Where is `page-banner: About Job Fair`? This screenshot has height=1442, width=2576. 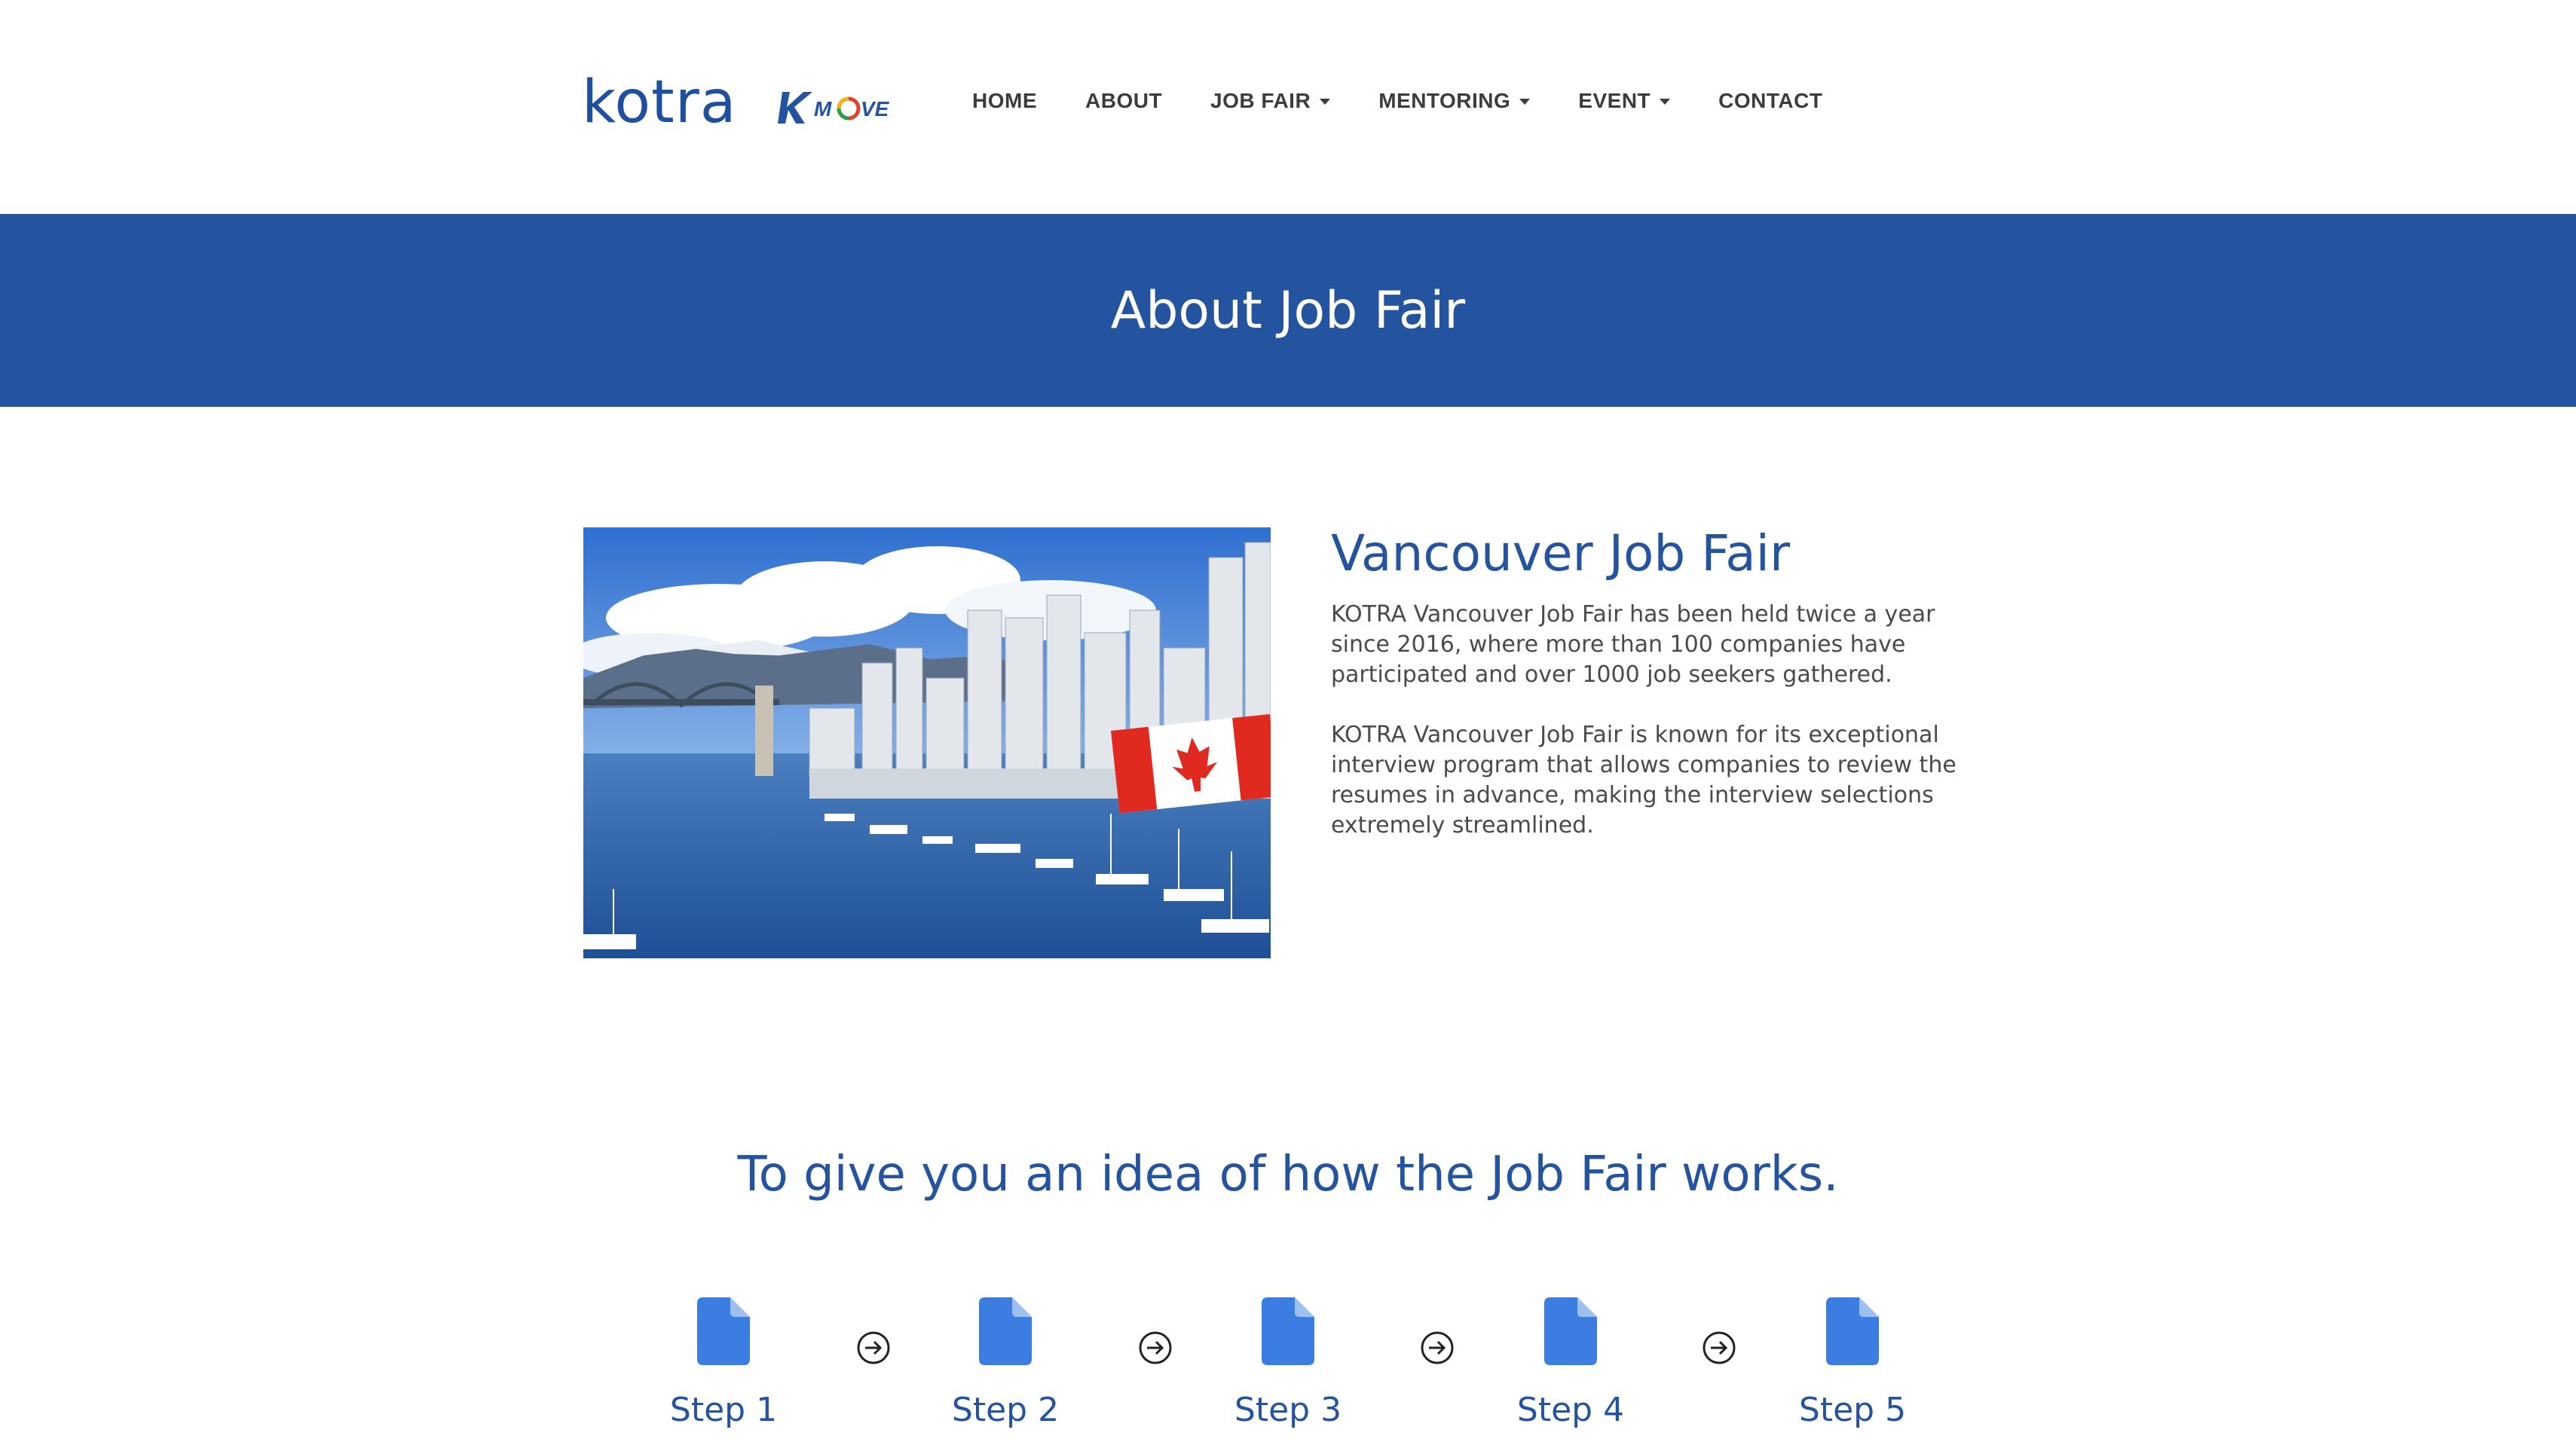 page-banner: About Job Fair is located at coordinates (1288, 310).